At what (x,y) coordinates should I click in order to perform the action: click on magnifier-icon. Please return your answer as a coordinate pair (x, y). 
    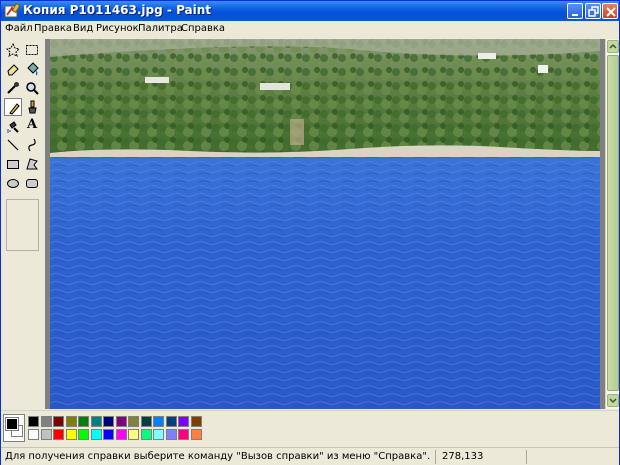
    Looking at the image, I should click on (32, 88).